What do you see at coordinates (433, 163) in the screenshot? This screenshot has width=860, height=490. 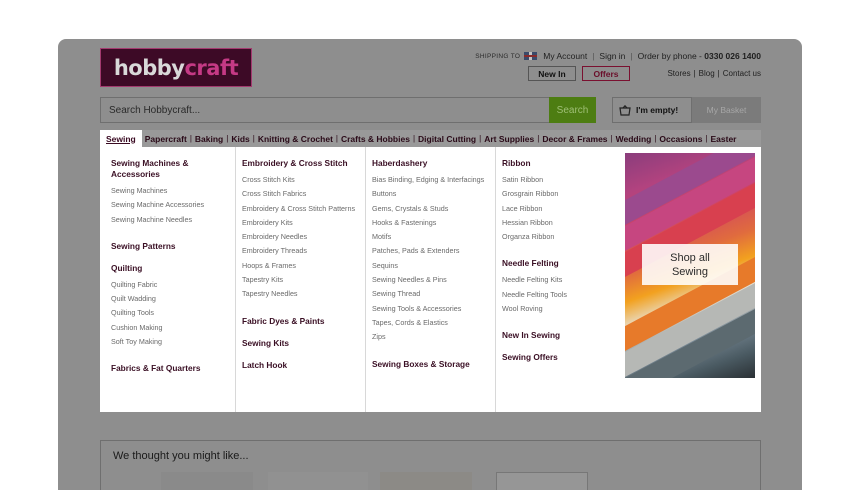 I see `menu-heading-haberdashery: Haberdashery` at bounding box center [433, 163].